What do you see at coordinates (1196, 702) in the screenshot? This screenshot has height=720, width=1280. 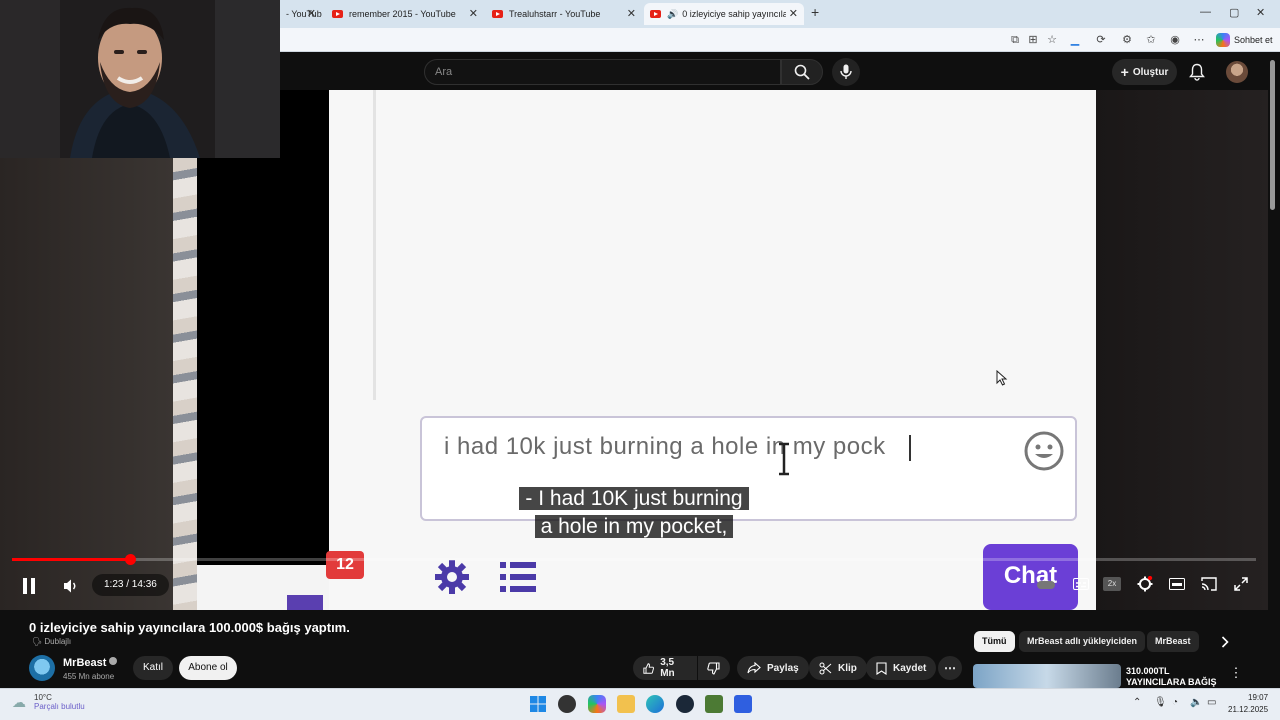 I see `volume-tray-icon: 🔈` at bounding box center [1196, 702].